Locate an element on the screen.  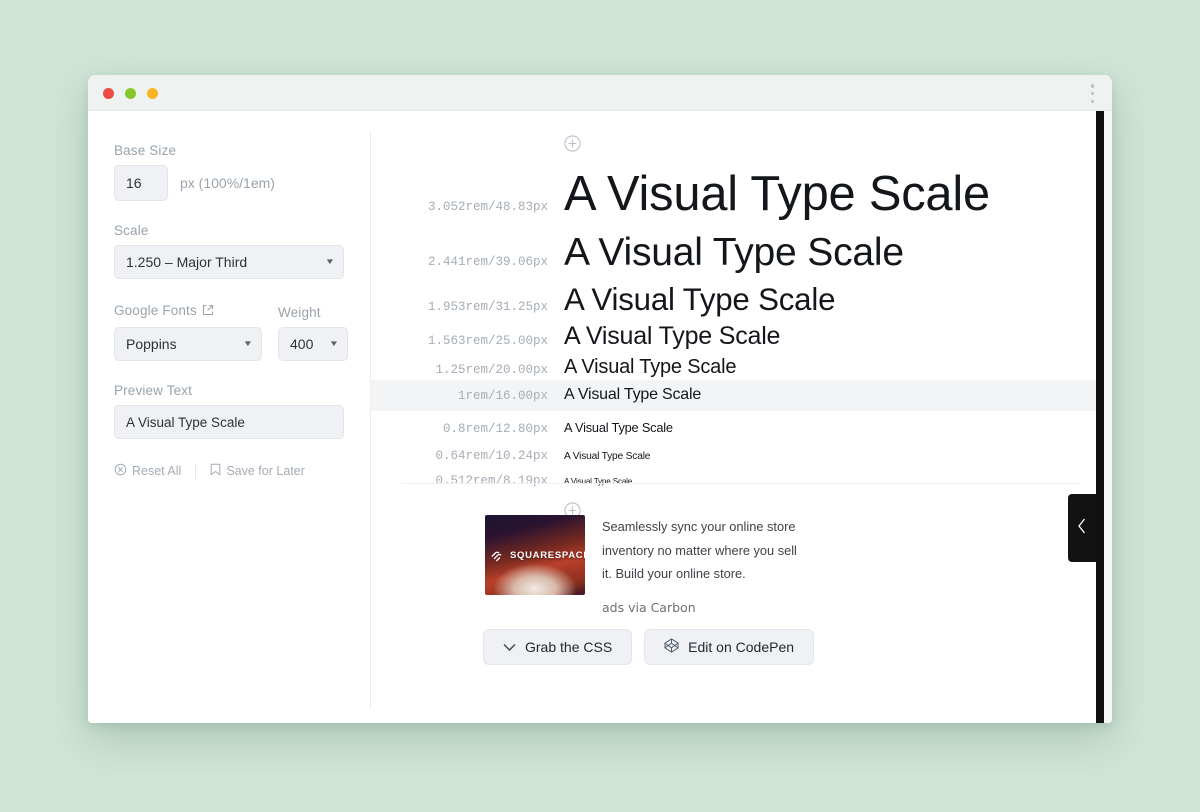
google-fonts-label: Google Fonts is located at coordinates (155, 310).